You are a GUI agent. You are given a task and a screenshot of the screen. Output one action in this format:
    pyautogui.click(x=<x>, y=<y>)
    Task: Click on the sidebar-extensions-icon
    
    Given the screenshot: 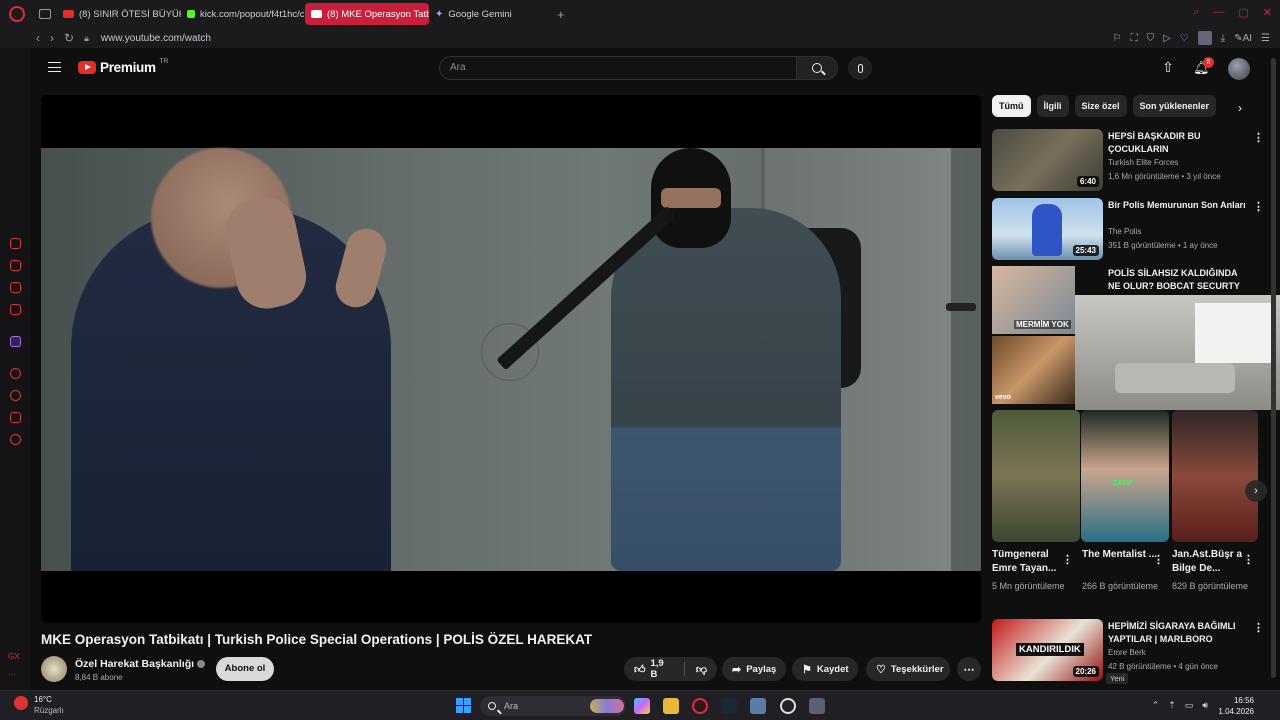 What is the action you would take?
    pyautogui.click(x=15, y=417)
    